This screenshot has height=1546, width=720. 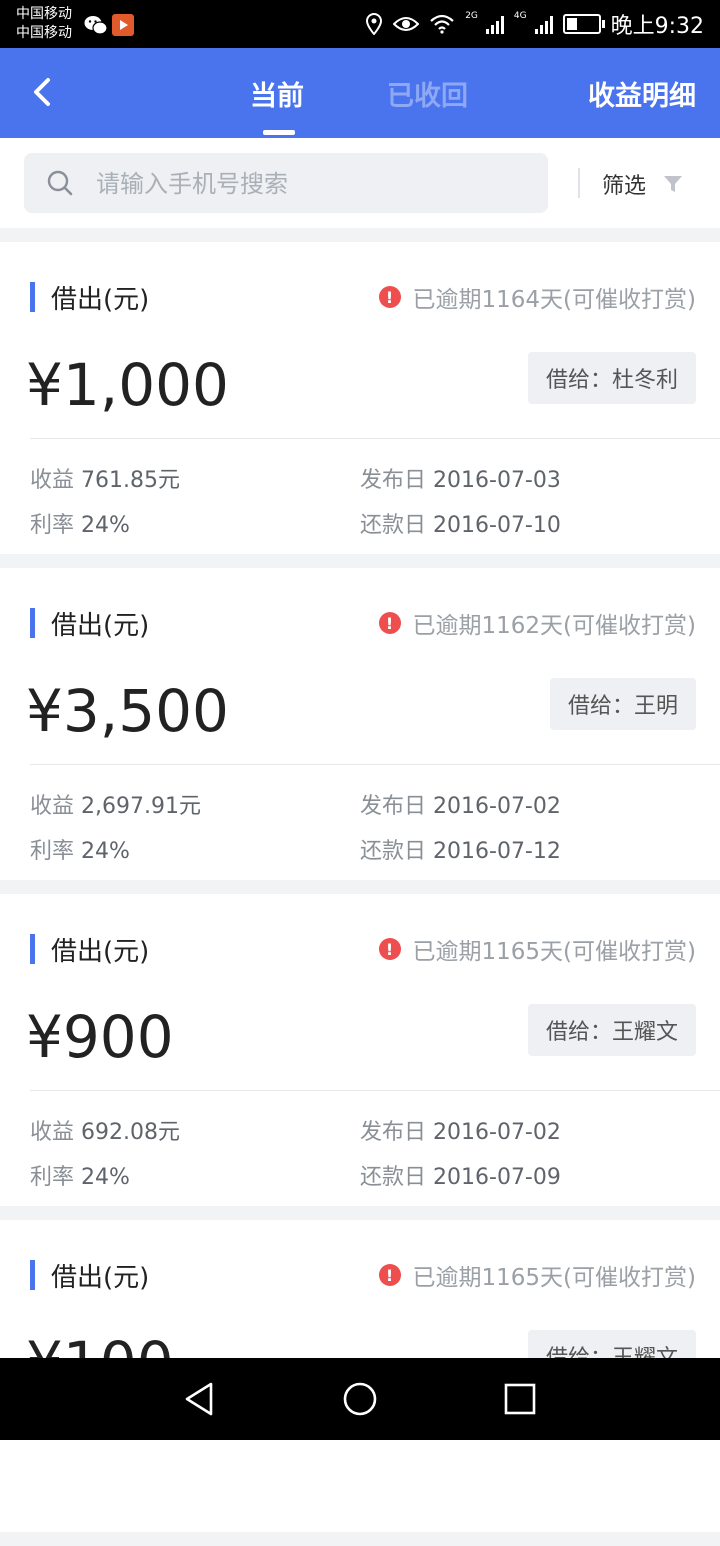 I want to click on loan-amount: ¥3,500, so click(x=127, y=711).